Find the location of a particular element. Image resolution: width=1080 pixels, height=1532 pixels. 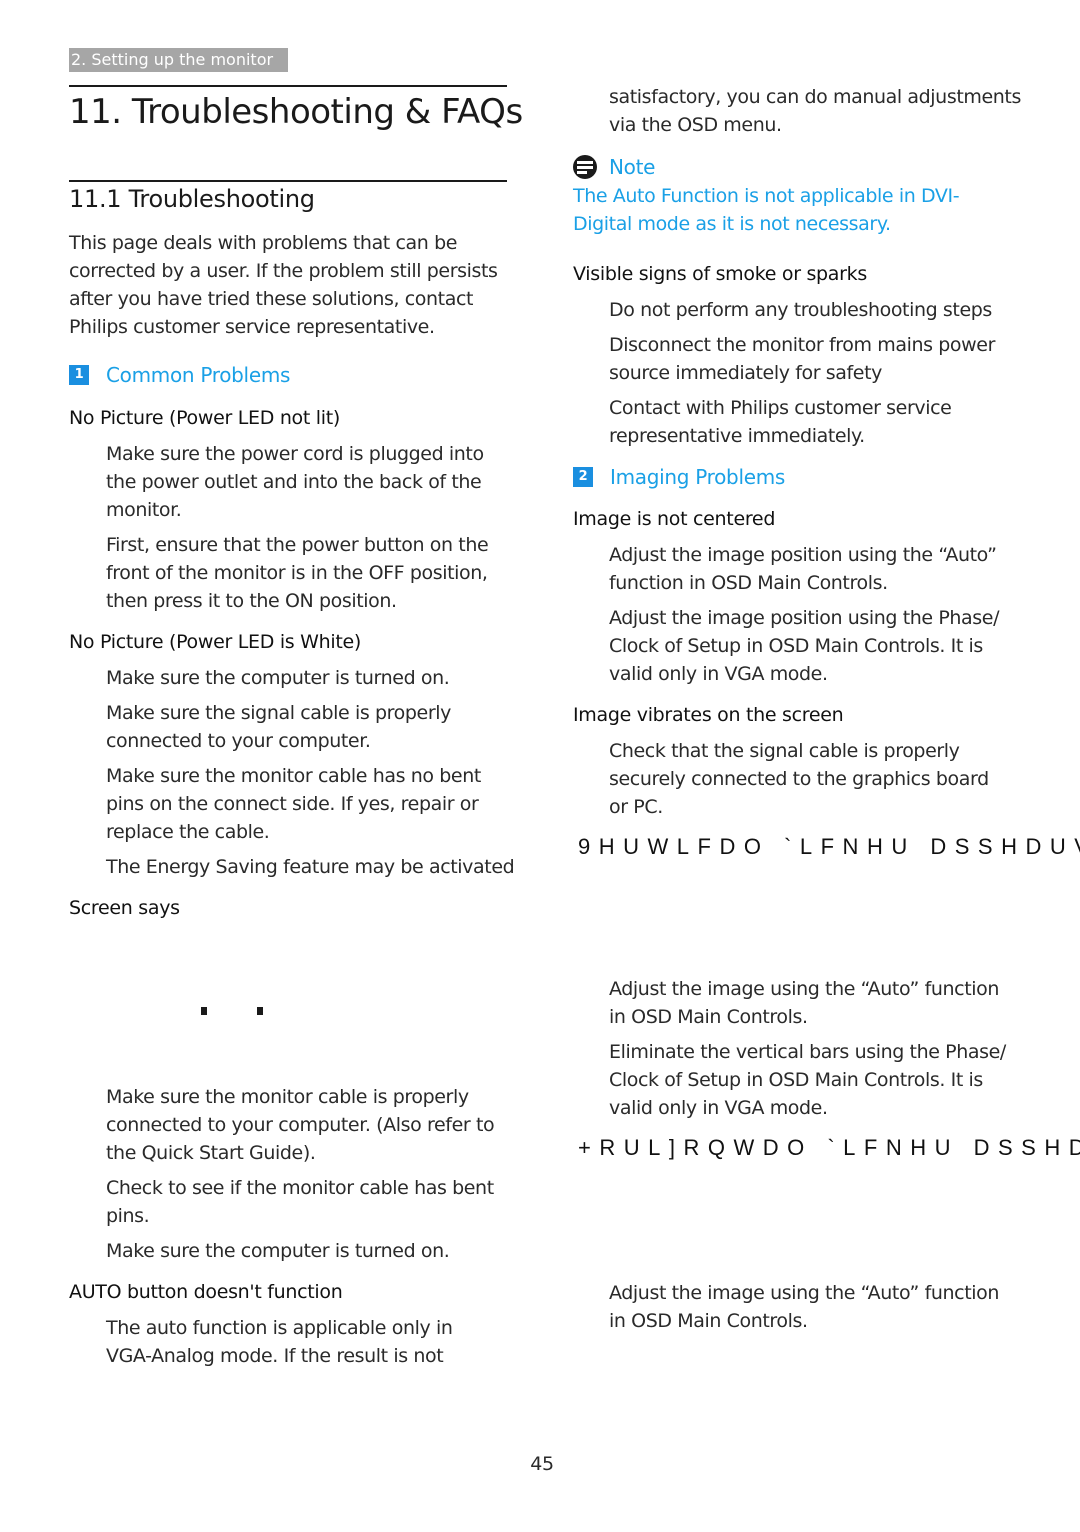

page-number: 45 is located at coordinates (542, 1464).